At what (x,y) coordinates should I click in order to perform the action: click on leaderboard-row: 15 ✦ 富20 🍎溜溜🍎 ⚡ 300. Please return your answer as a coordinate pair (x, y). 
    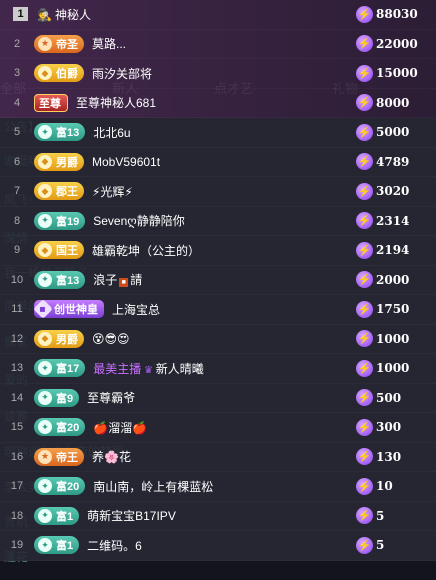
    Looking at the image, I should click on (218, 428).